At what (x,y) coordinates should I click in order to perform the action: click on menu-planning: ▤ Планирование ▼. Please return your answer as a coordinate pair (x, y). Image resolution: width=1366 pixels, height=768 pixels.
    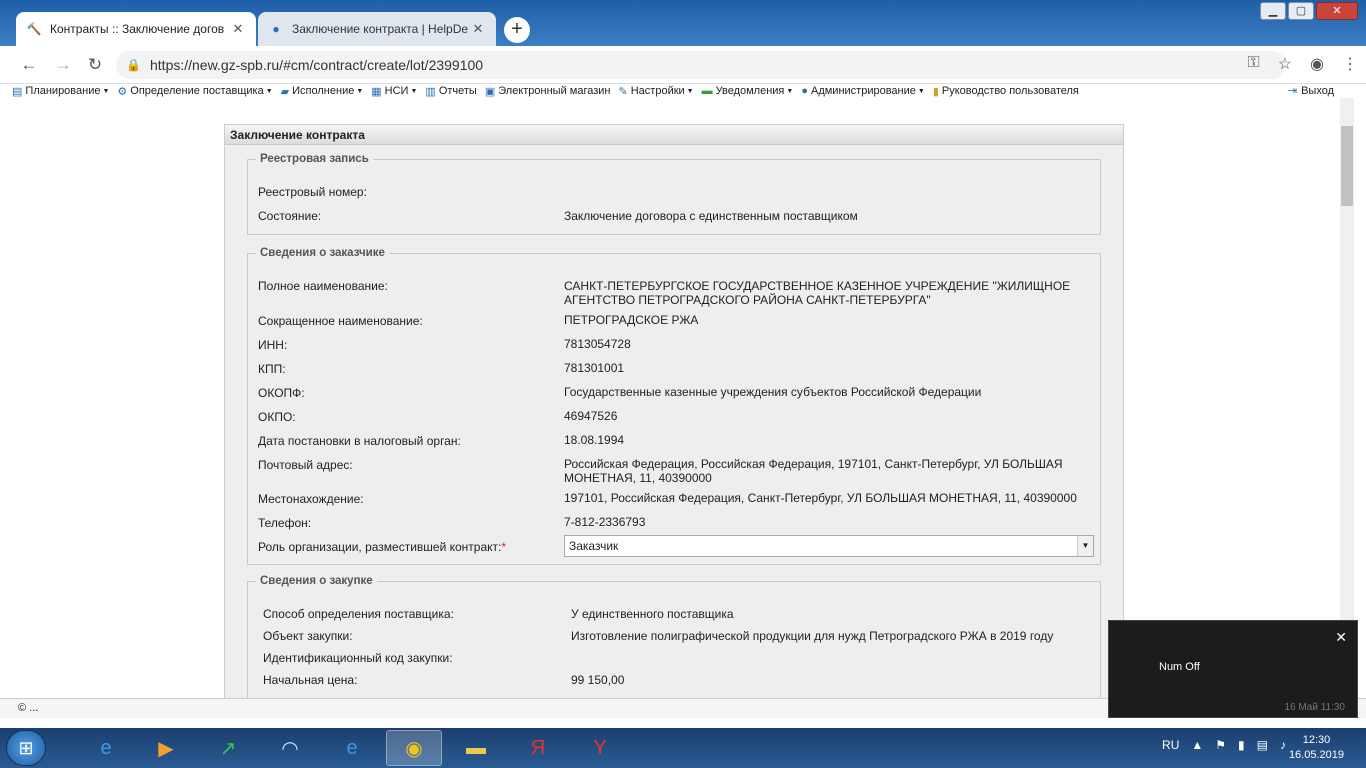
    Looking at the image, I should click on (60, 91).